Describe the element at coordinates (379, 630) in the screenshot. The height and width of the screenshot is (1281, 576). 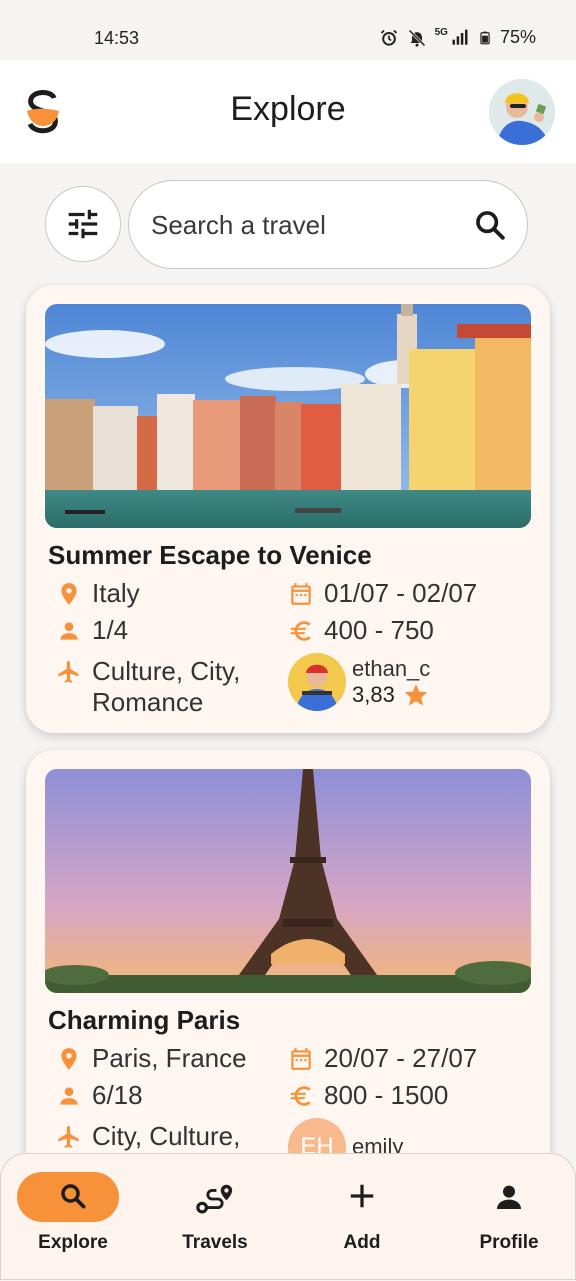
I see `budget-text: 400 - 750` at that location.